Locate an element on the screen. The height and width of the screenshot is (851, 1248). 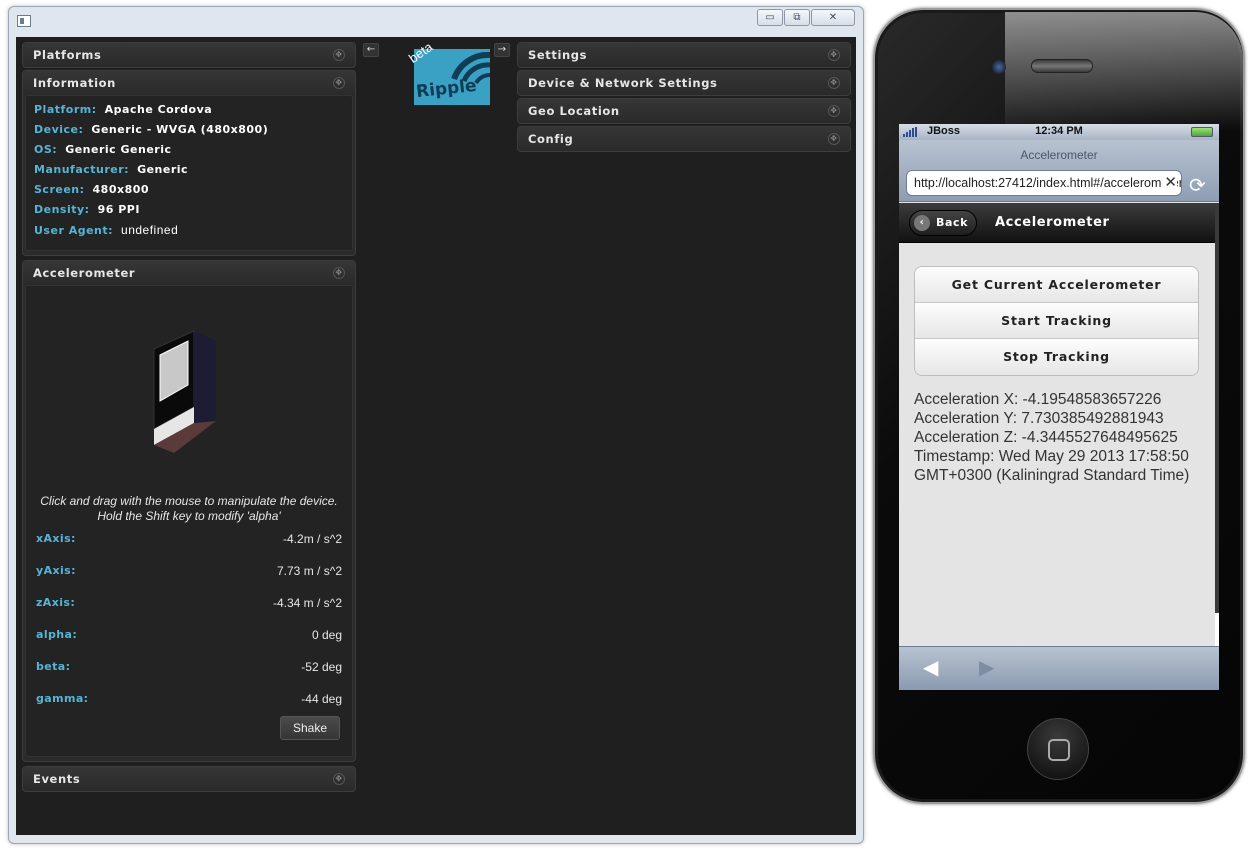
info-label: Screen: is located at coordinates (59, 189).